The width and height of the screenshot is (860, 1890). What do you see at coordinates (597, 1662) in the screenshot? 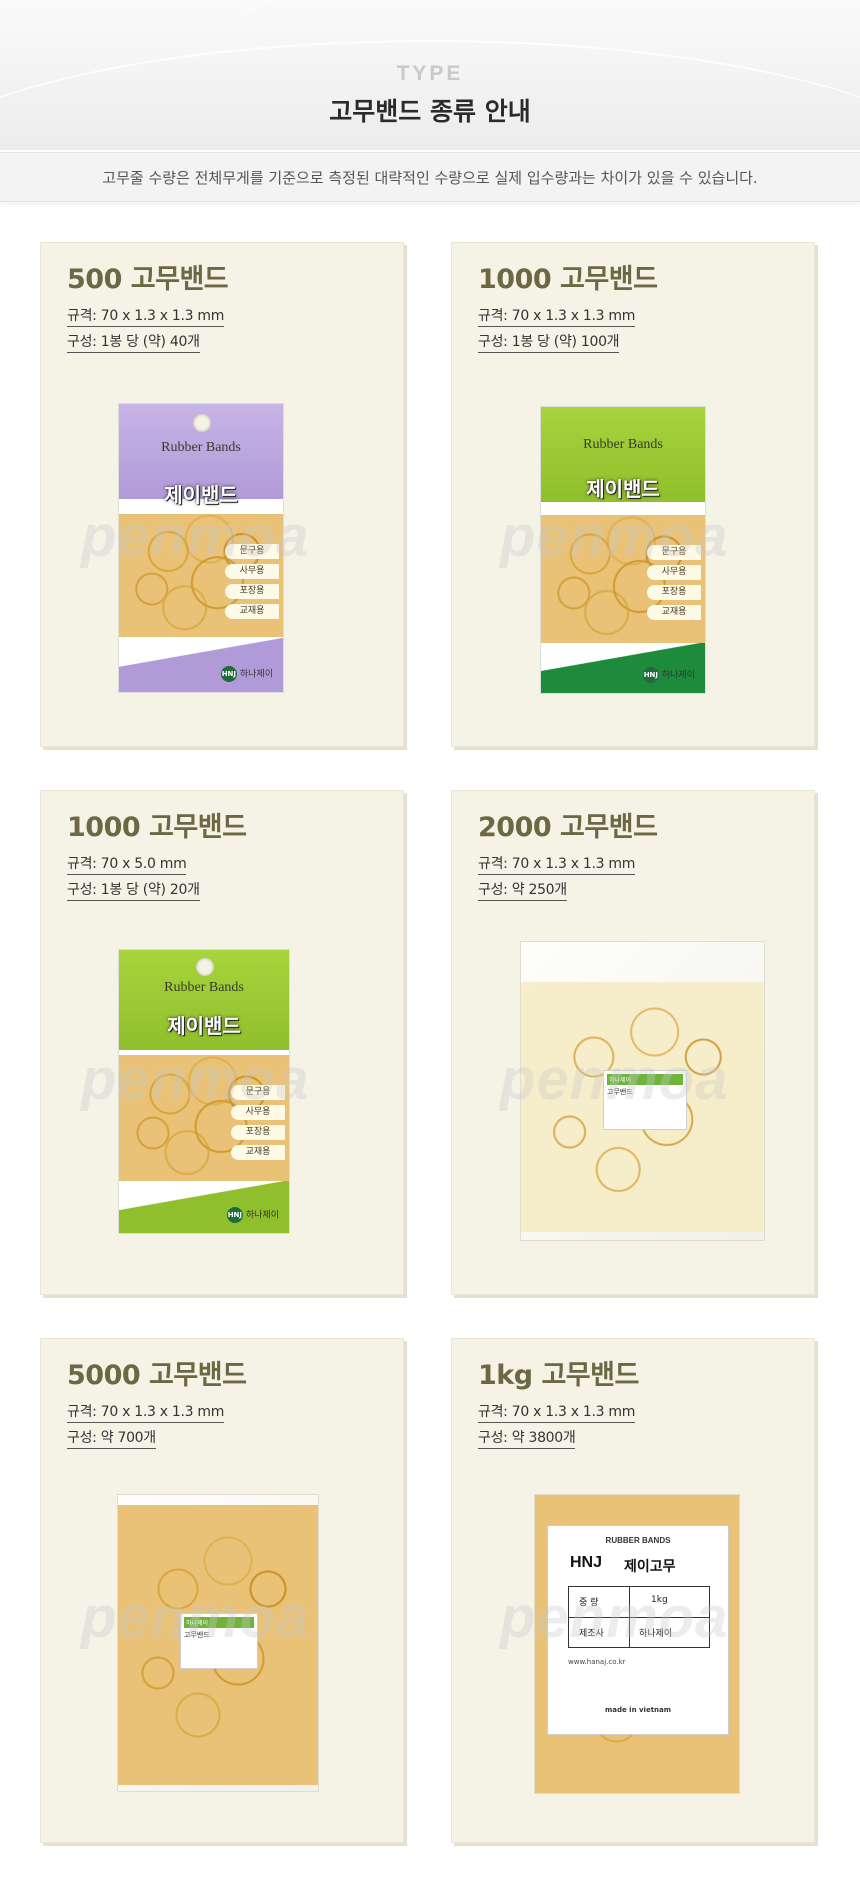
I see `label-website: www.hanaj.co.kr` at bounding box center [597, 1662].